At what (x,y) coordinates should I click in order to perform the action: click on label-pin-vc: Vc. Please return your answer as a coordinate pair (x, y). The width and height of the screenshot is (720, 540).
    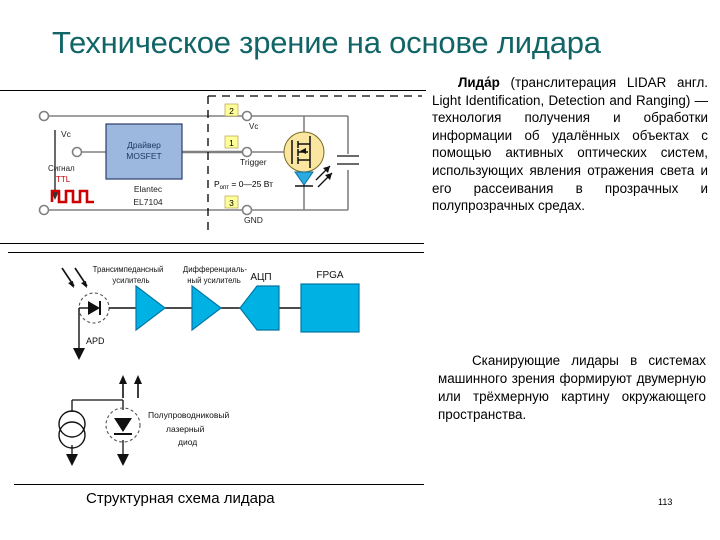
    Looking at the image, I should click on (253, 126).